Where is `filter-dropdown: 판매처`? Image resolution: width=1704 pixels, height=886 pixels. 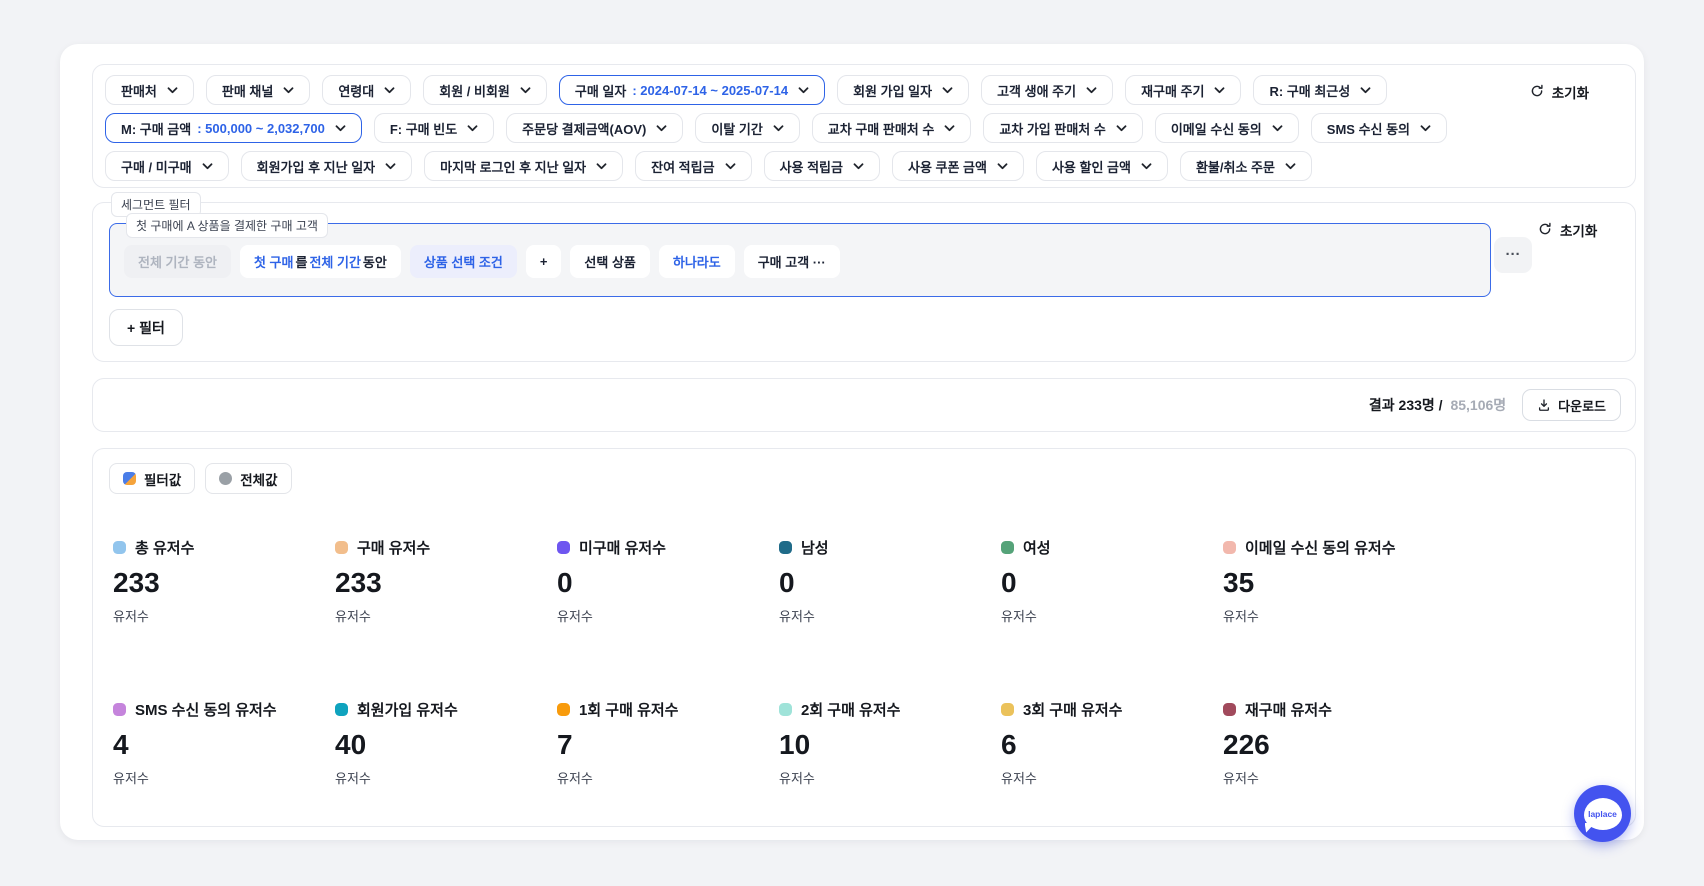 filter-dropdown: 판매처 is located at coordinates (149, 90).